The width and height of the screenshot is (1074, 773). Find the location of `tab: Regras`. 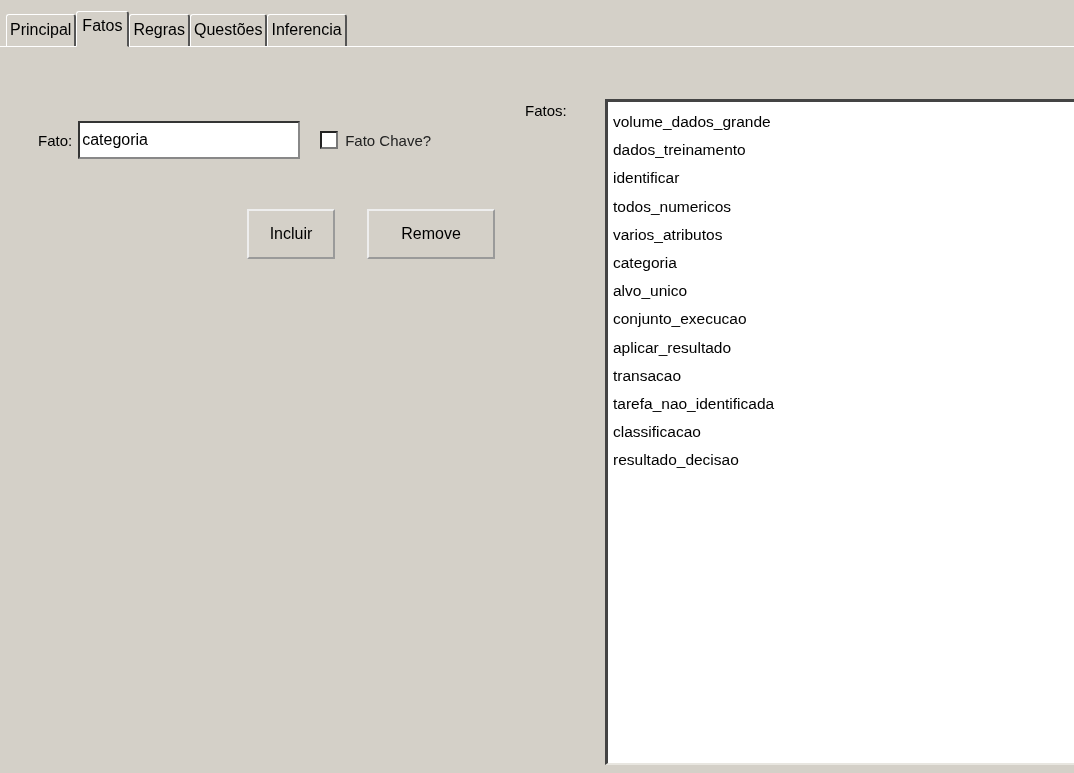

tab: Regras is located at coordinates (159, 30).